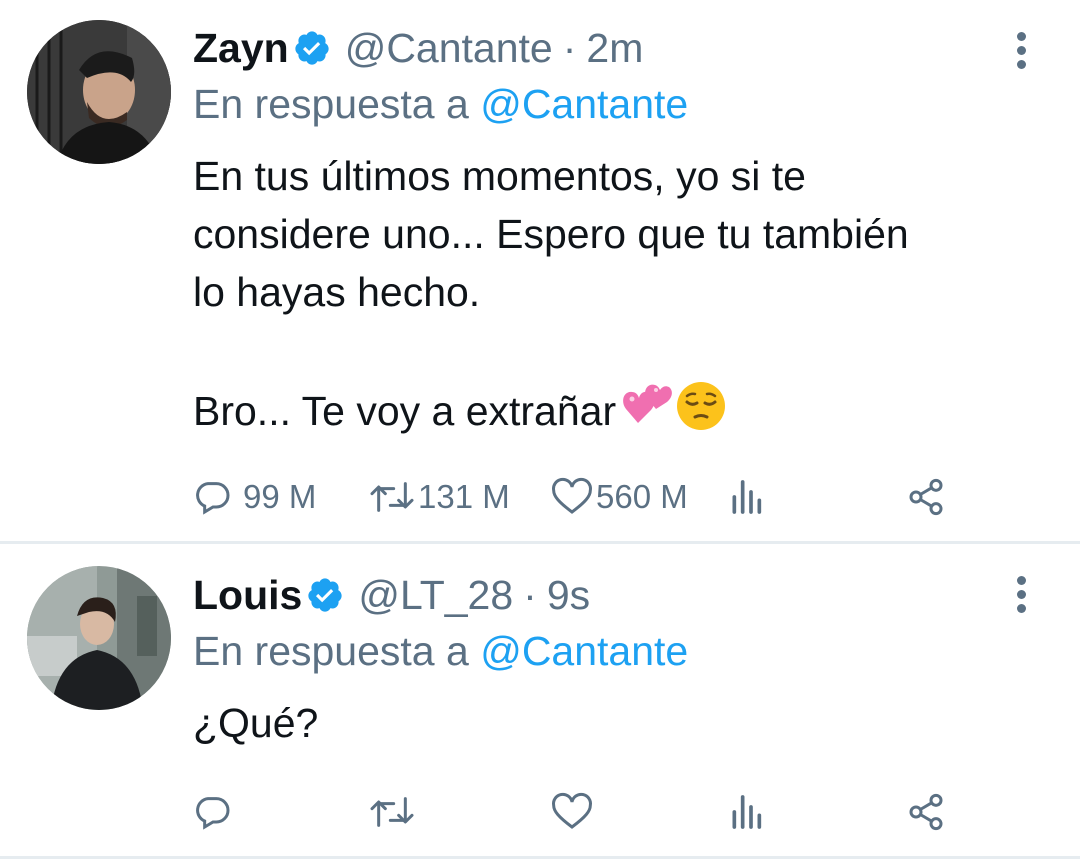 This screenshot has height=859, width=1080. What do you see at coordinates (247, 595) in the screenshot?
I see `display-name: Louis` at bounding box center [247, 595].